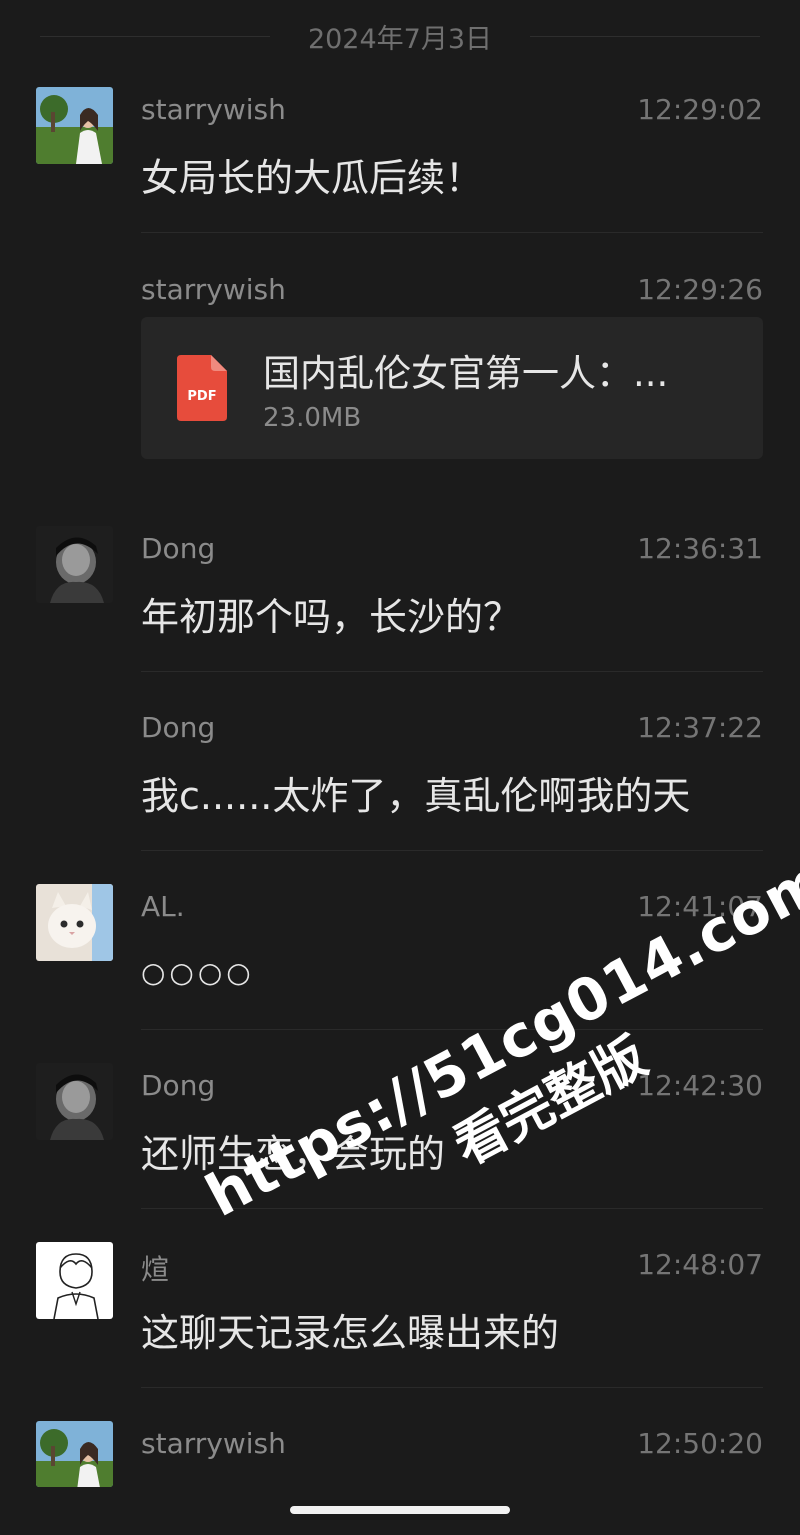  What do you see at coordinates (415, 792) in the screenshot?
I see `message-text: 我c......太炸了，真乱伦啊我的天` at bounding box center [415, 792].